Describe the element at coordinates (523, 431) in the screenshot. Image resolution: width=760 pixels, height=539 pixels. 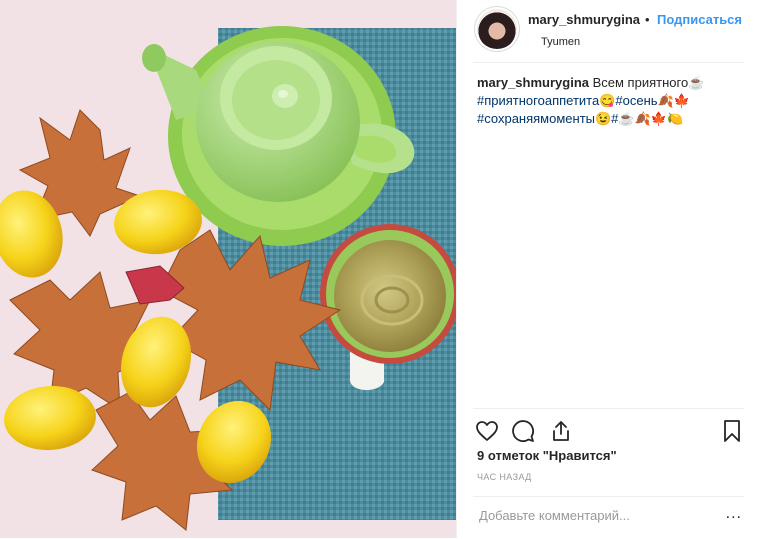
I see `comment-icon` at that location.